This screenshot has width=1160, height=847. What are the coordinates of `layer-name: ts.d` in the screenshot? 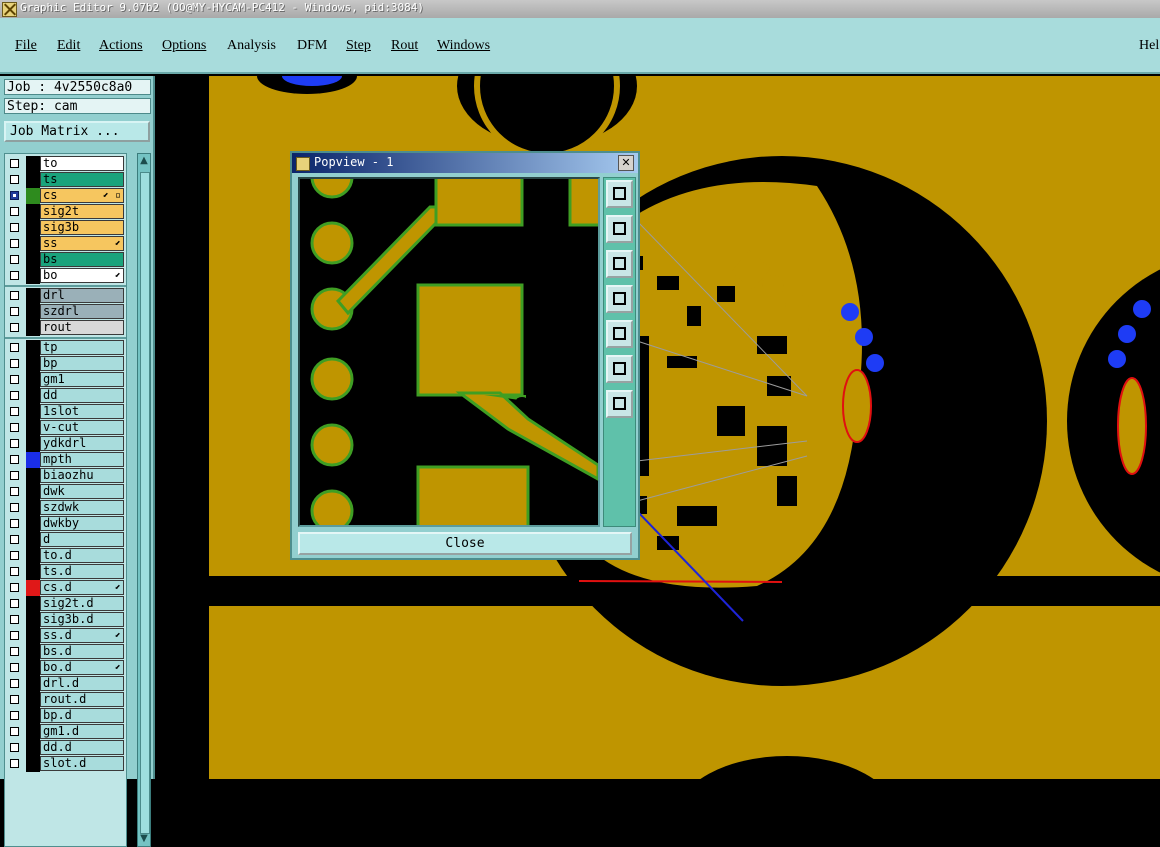 It's located at (82, 571).